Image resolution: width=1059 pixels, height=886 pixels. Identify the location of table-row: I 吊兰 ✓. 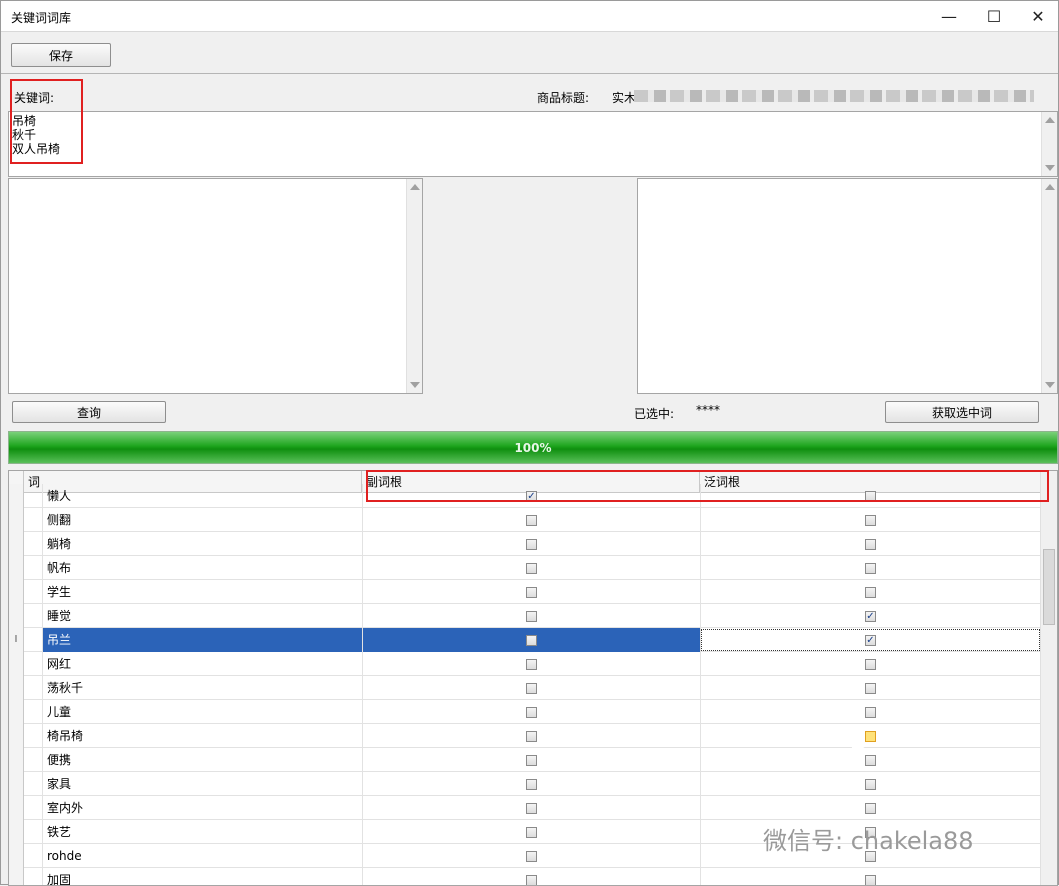
(525, 640).